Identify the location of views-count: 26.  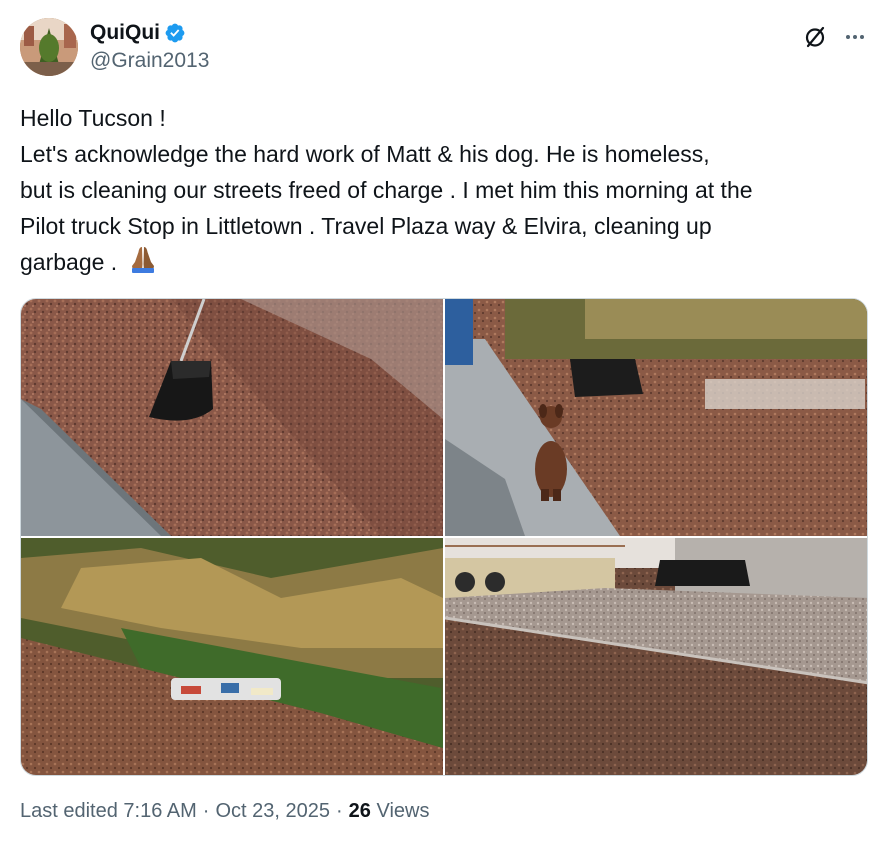
(359, 811).